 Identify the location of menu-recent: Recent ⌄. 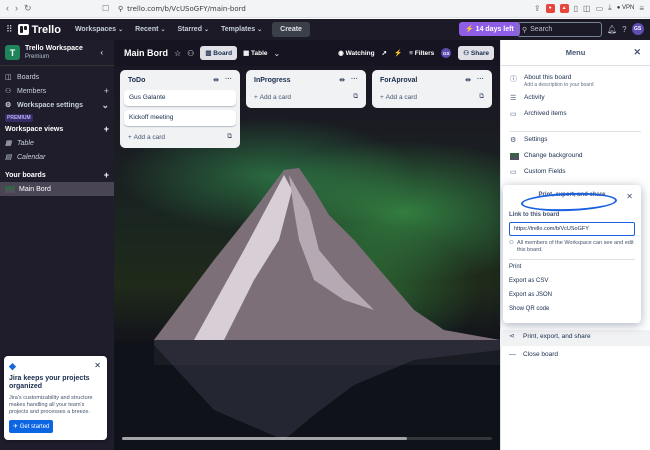
(150, 29).